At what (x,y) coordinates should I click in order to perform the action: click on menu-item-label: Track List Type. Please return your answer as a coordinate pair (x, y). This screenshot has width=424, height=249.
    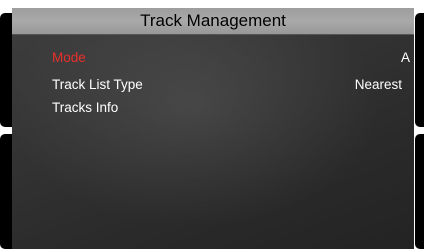
    Looking at the image, I should click on (97, 84).